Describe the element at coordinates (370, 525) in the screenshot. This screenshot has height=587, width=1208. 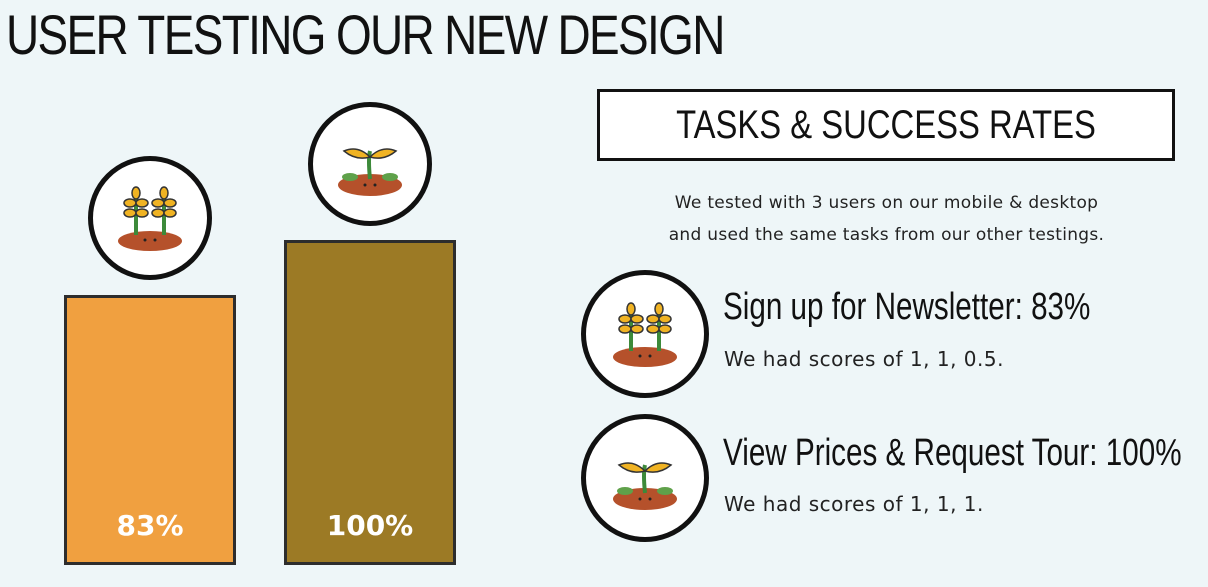
I see `bar-value-label: 100%` at that location.